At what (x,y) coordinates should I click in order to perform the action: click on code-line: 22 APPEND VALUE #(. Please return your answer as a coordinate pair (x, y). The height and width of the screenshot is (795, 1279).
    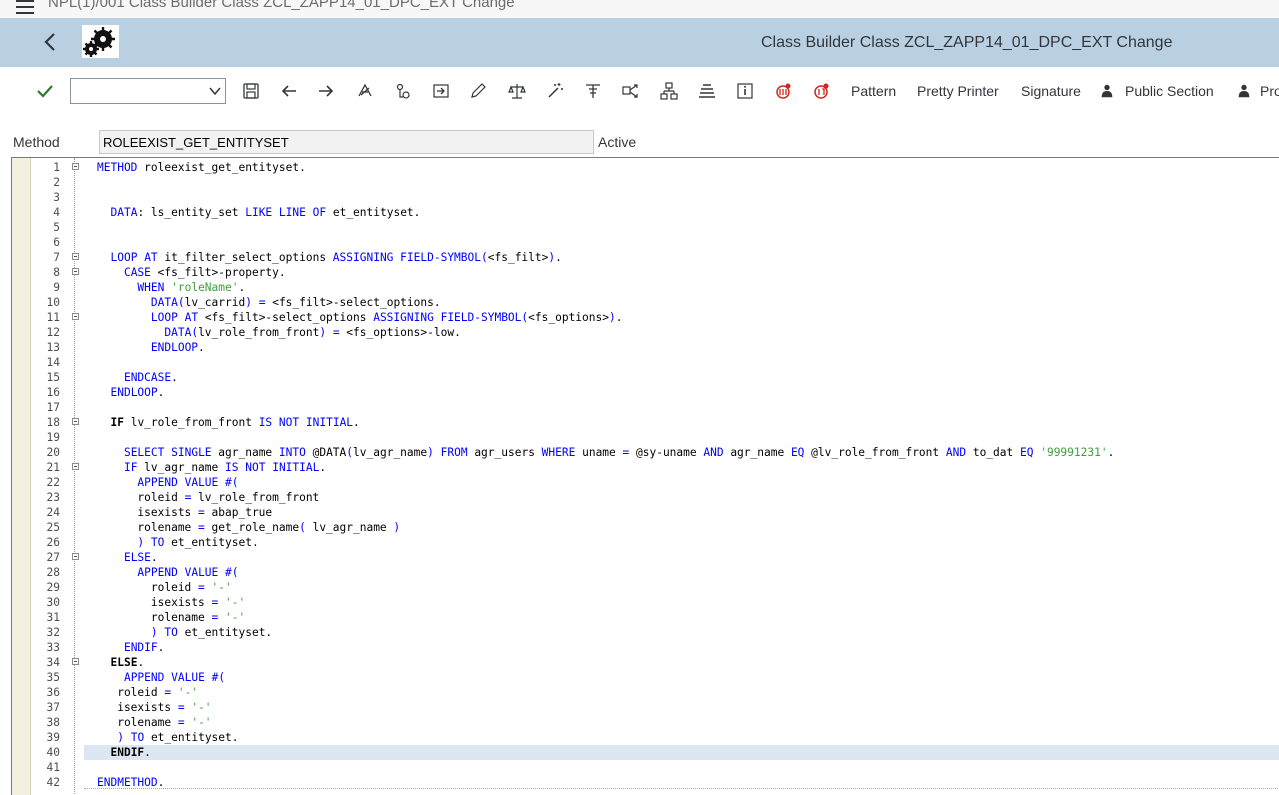
    Looking at the image, I should click on (645, 482).